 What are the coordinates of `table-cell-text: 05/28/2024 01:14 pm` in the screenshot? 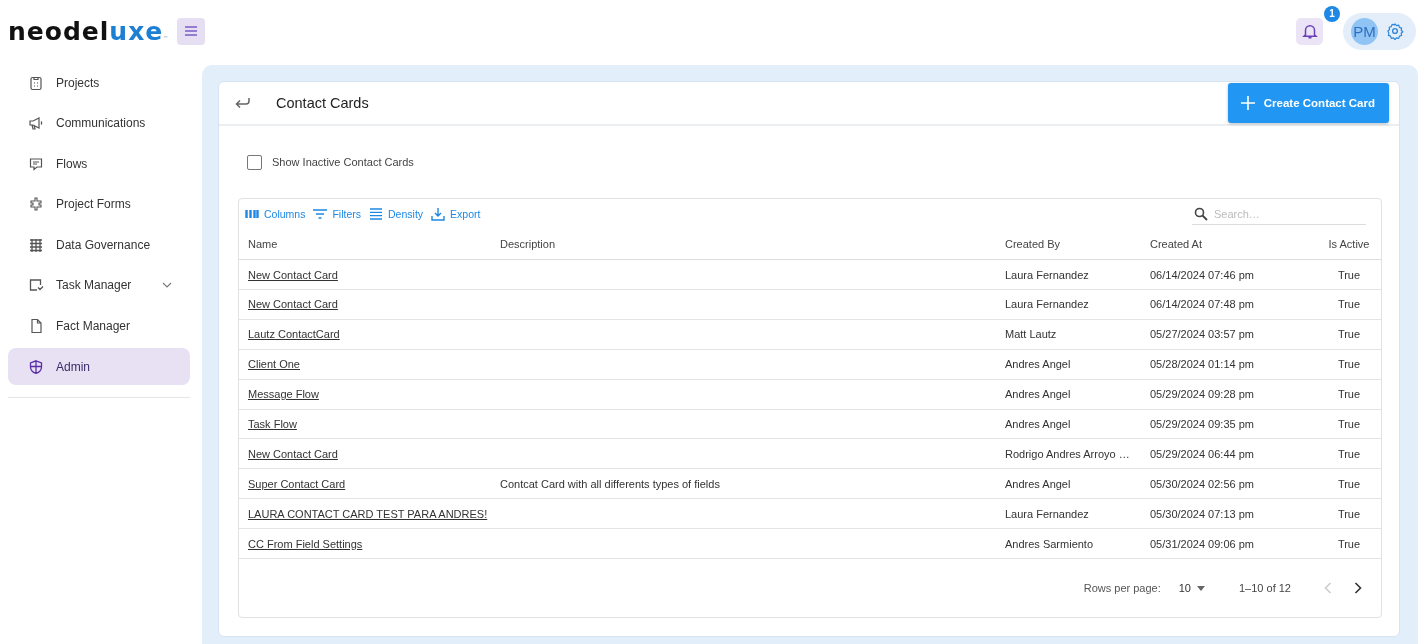 It's located at (1202, 364).